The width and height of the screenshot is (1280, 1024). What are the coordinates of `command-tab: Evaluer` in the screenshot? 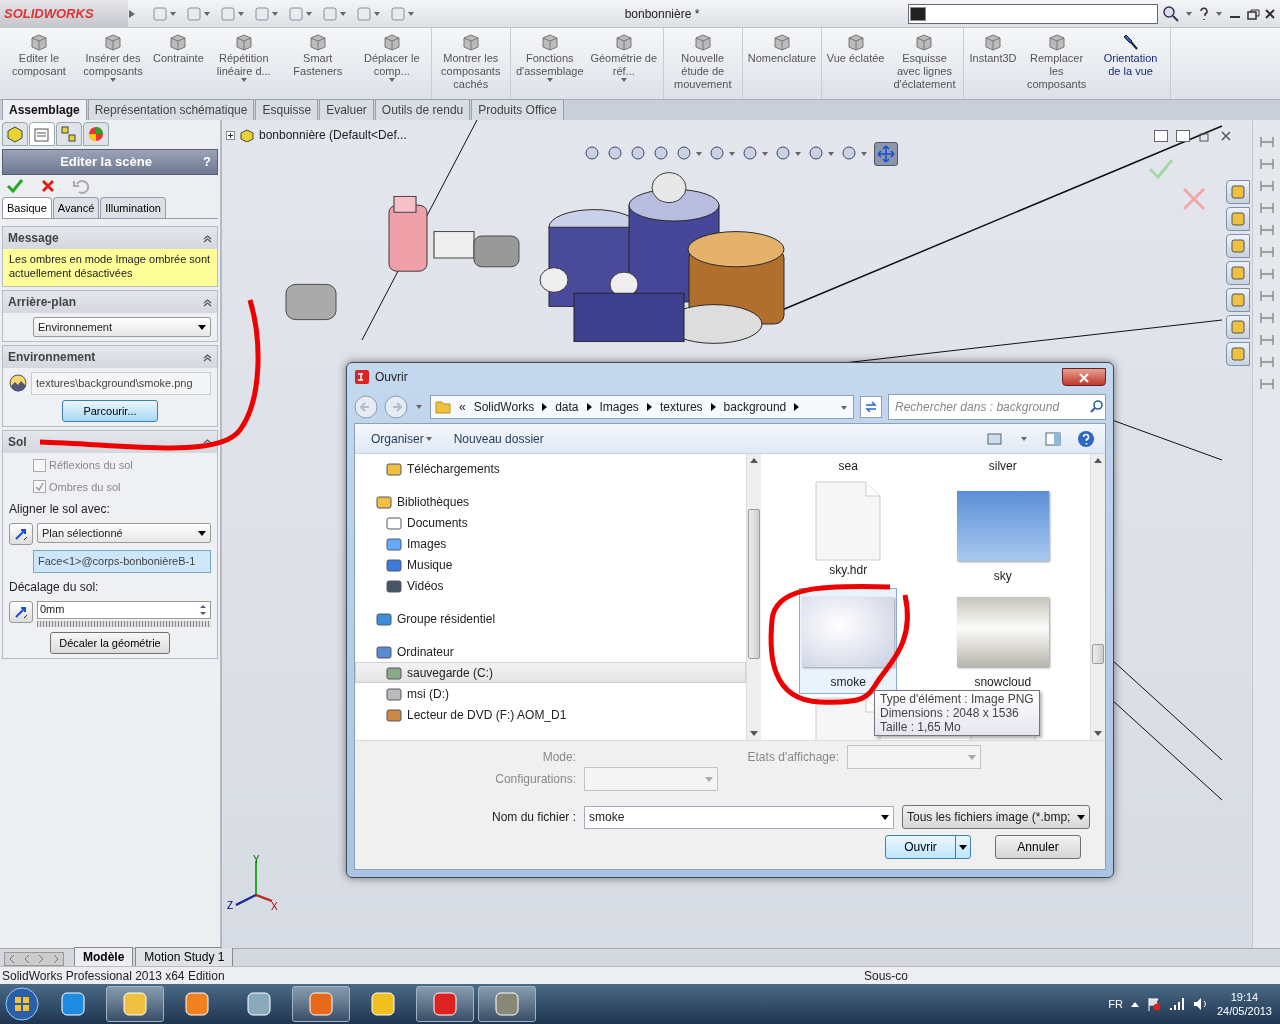 It's located at (346, 109).